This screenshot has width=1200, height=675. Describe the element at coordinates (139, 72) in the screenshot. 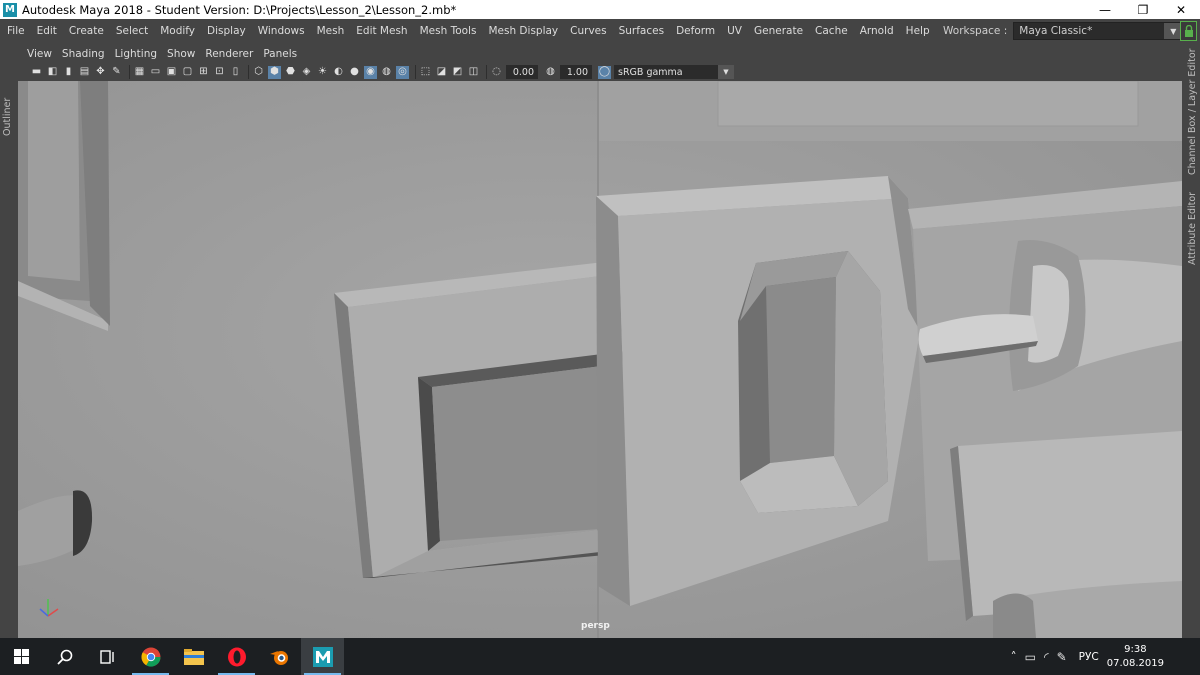

I see `grid-icon: ▦` at that location.